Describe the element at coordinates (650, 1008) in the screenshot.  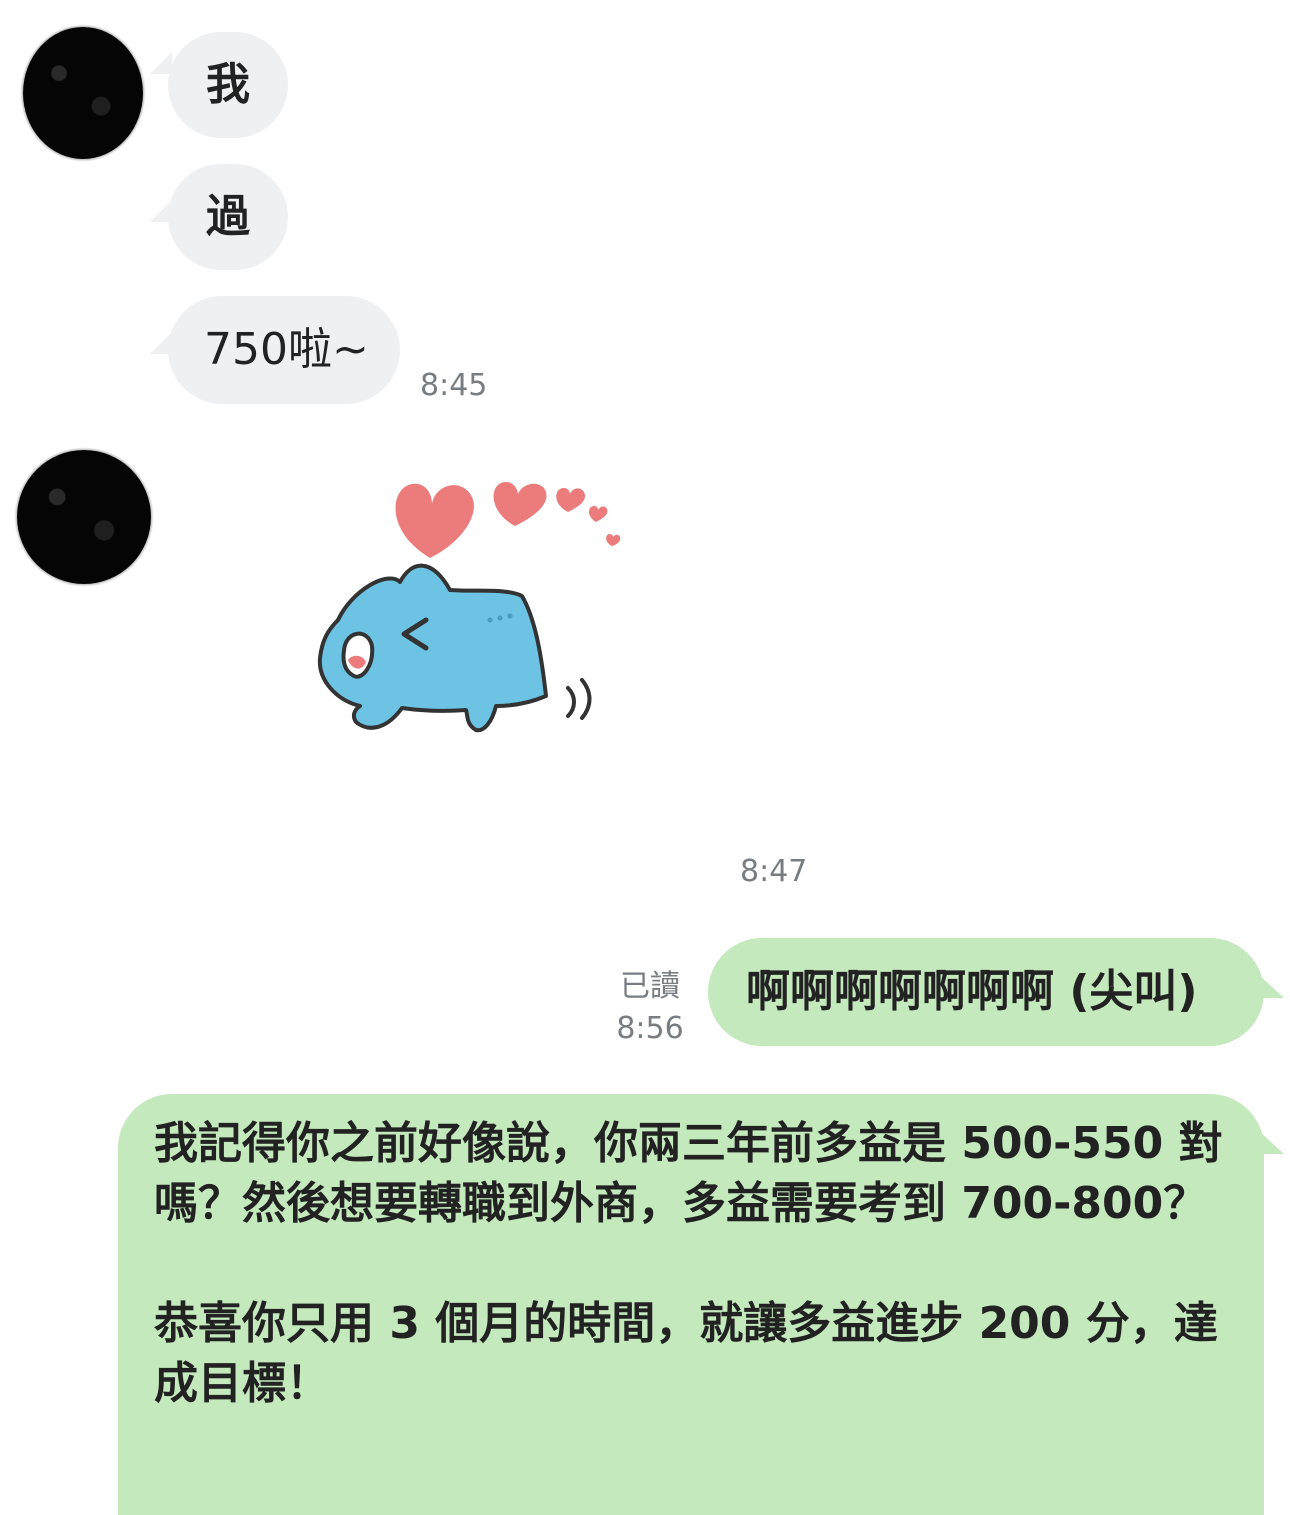
I see `read-receipt: 已讀 8:56` at that location.